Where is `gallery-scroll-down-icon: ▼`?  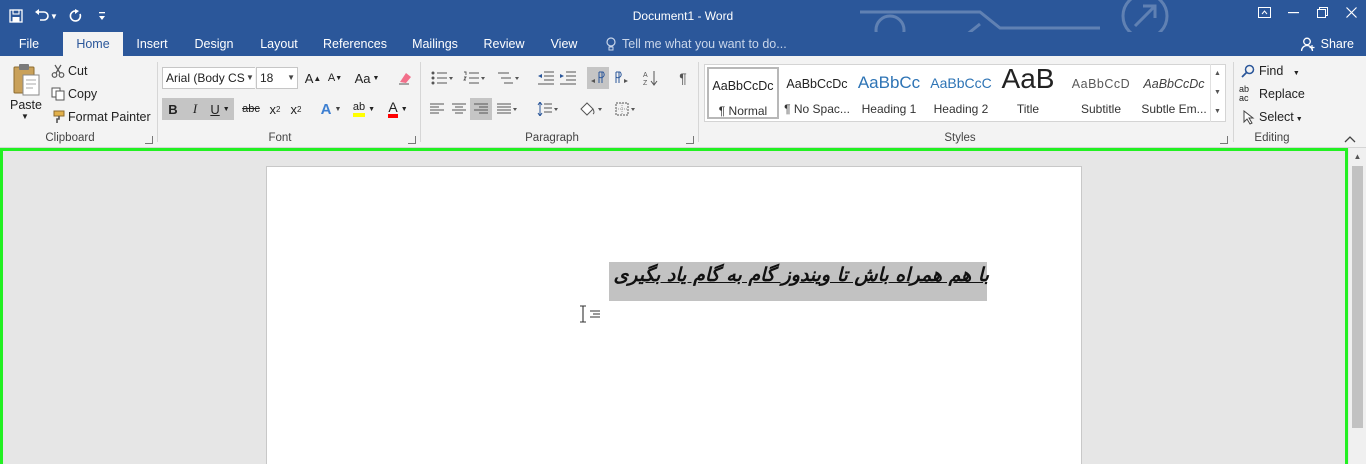
gallery-scroll-down-icon: ▼ is located at coordinates (1217, 92).